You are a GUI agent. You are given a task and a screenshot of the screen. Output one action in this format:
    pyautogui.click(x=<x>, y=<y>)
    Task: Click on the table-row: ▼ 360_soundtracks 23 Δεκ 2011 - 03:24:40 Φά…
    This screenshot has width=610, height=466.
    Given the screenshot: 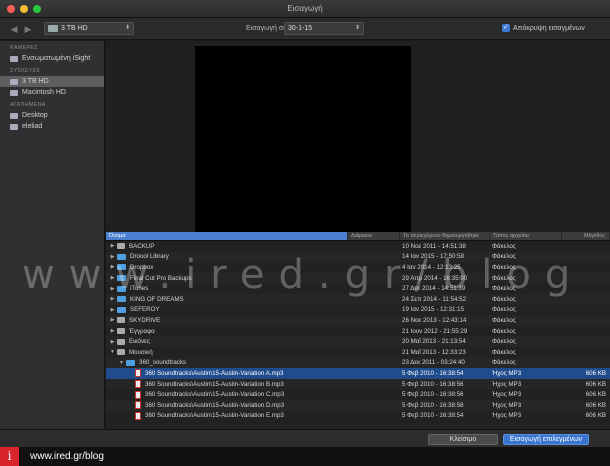 What is the action you would take?
    pyautogui.click(x=358, y=363)
    